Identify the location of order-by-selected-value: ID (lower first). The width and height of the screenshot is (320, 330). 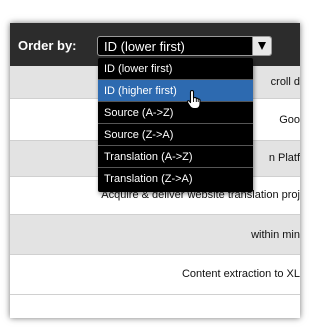
(144, 46).